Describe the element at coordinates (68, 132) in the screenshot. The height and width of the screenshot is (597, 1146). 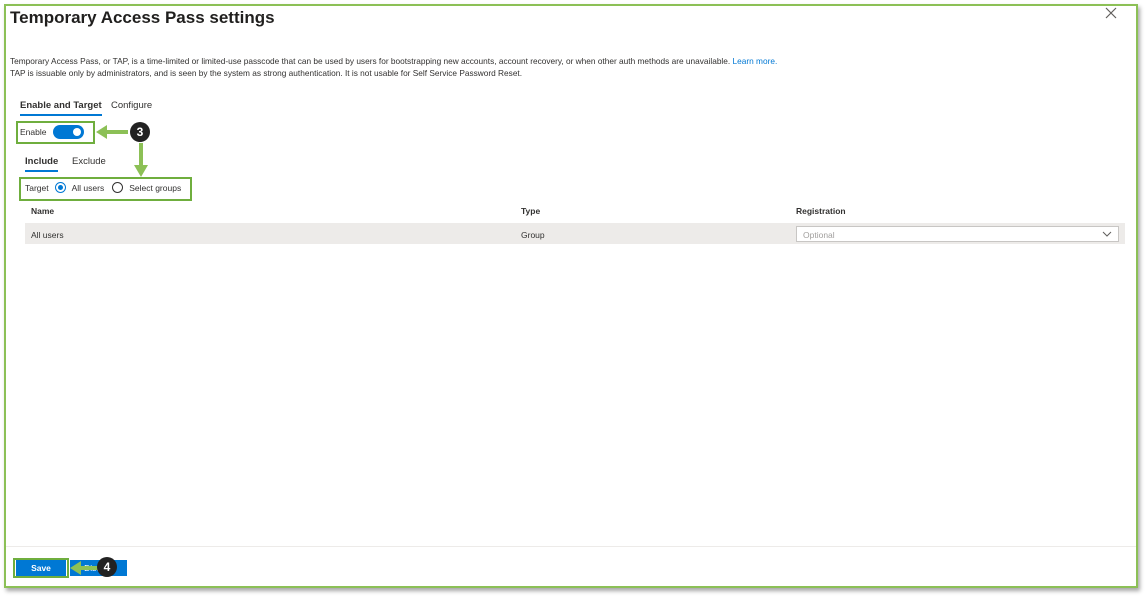
I see `enable-toggle` at that location.